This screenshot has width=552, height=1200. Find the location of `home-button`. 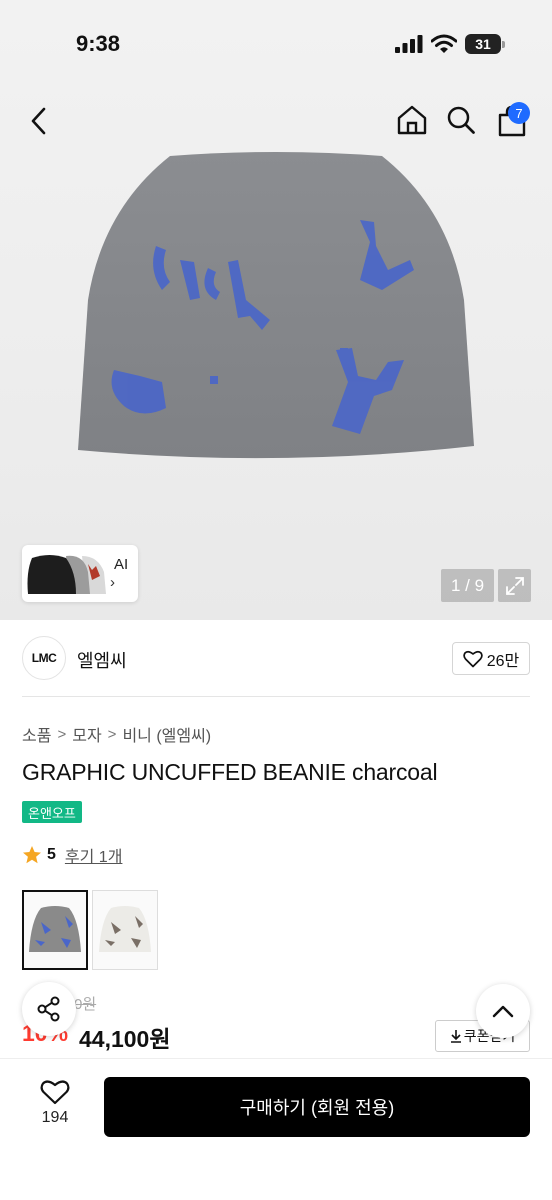

home-button is located at coordinates (412, 120).